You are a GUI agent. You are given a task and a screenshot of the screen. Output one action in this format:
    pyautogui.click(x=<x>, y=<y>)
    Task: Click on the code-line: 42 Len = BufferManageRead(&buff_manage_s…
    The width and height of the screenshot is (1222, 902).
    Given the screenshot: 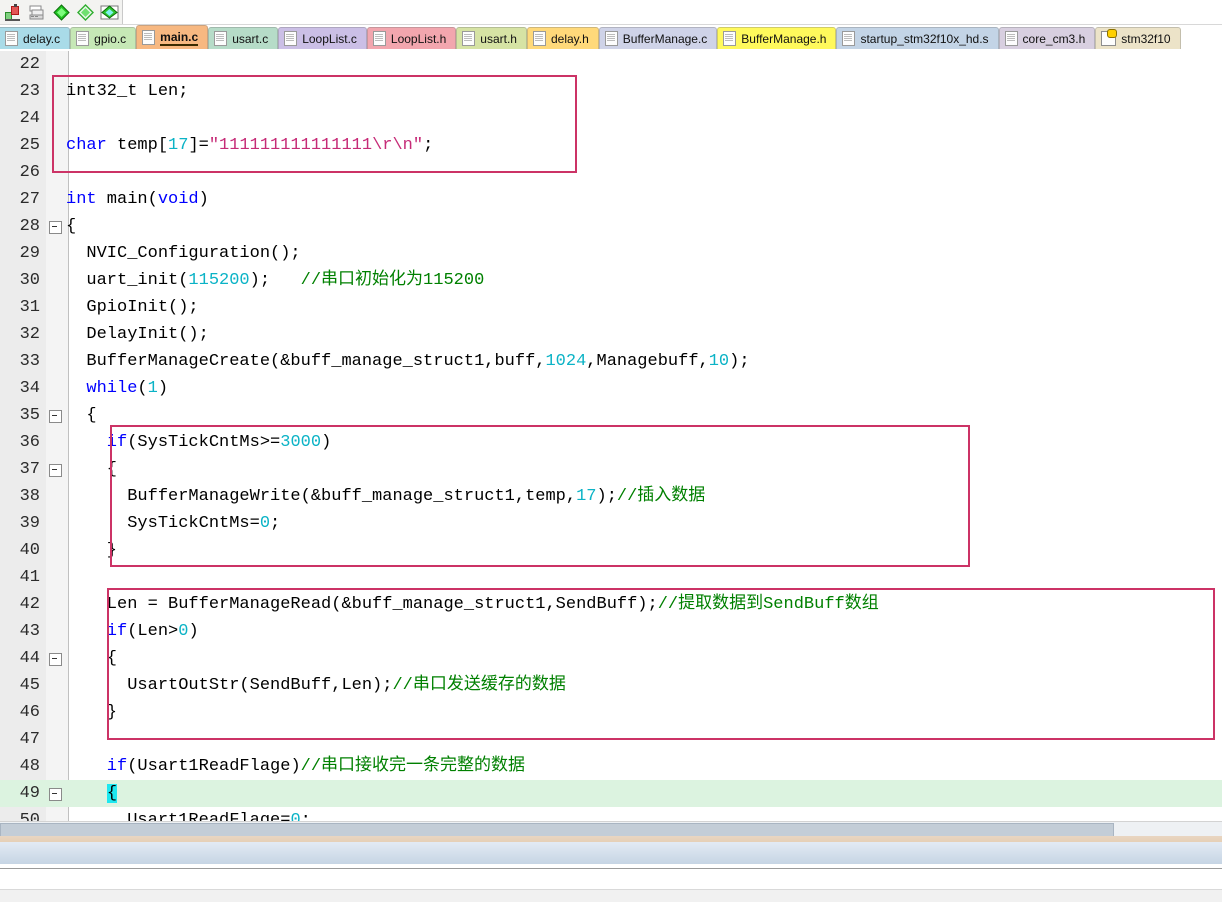 What is the action you would take?
    pyautogui.click(x=611, y=604)
    